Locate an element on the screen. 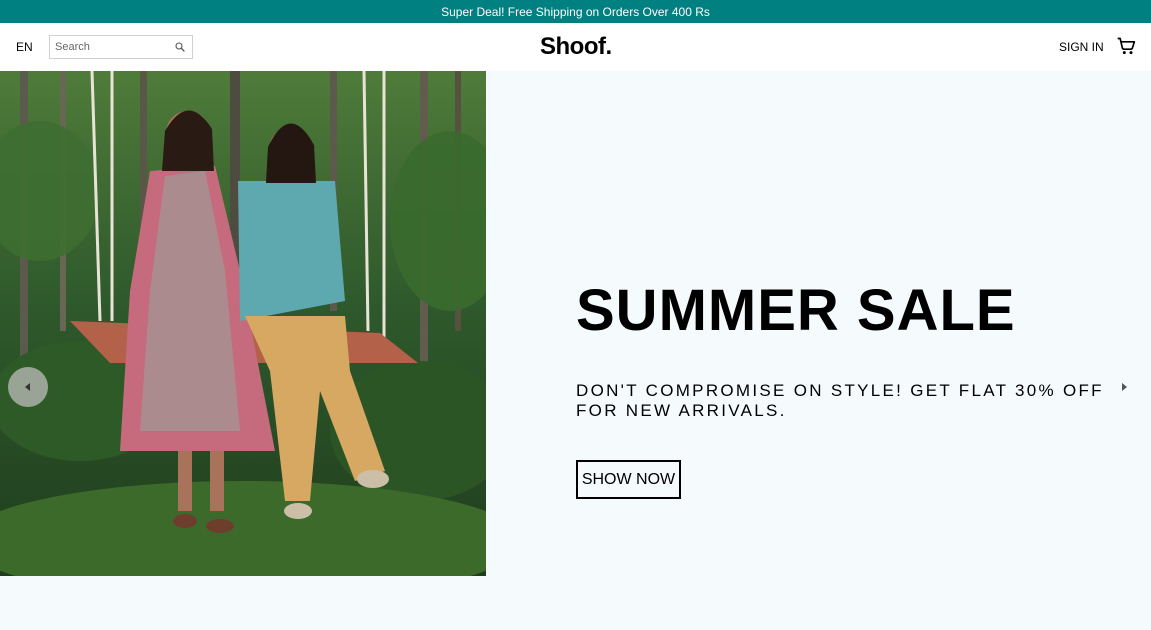 Image resolution: width=1151 pixels, height=630 pixels. brand-logo: Shoof. is located at coordinates (576, 47).